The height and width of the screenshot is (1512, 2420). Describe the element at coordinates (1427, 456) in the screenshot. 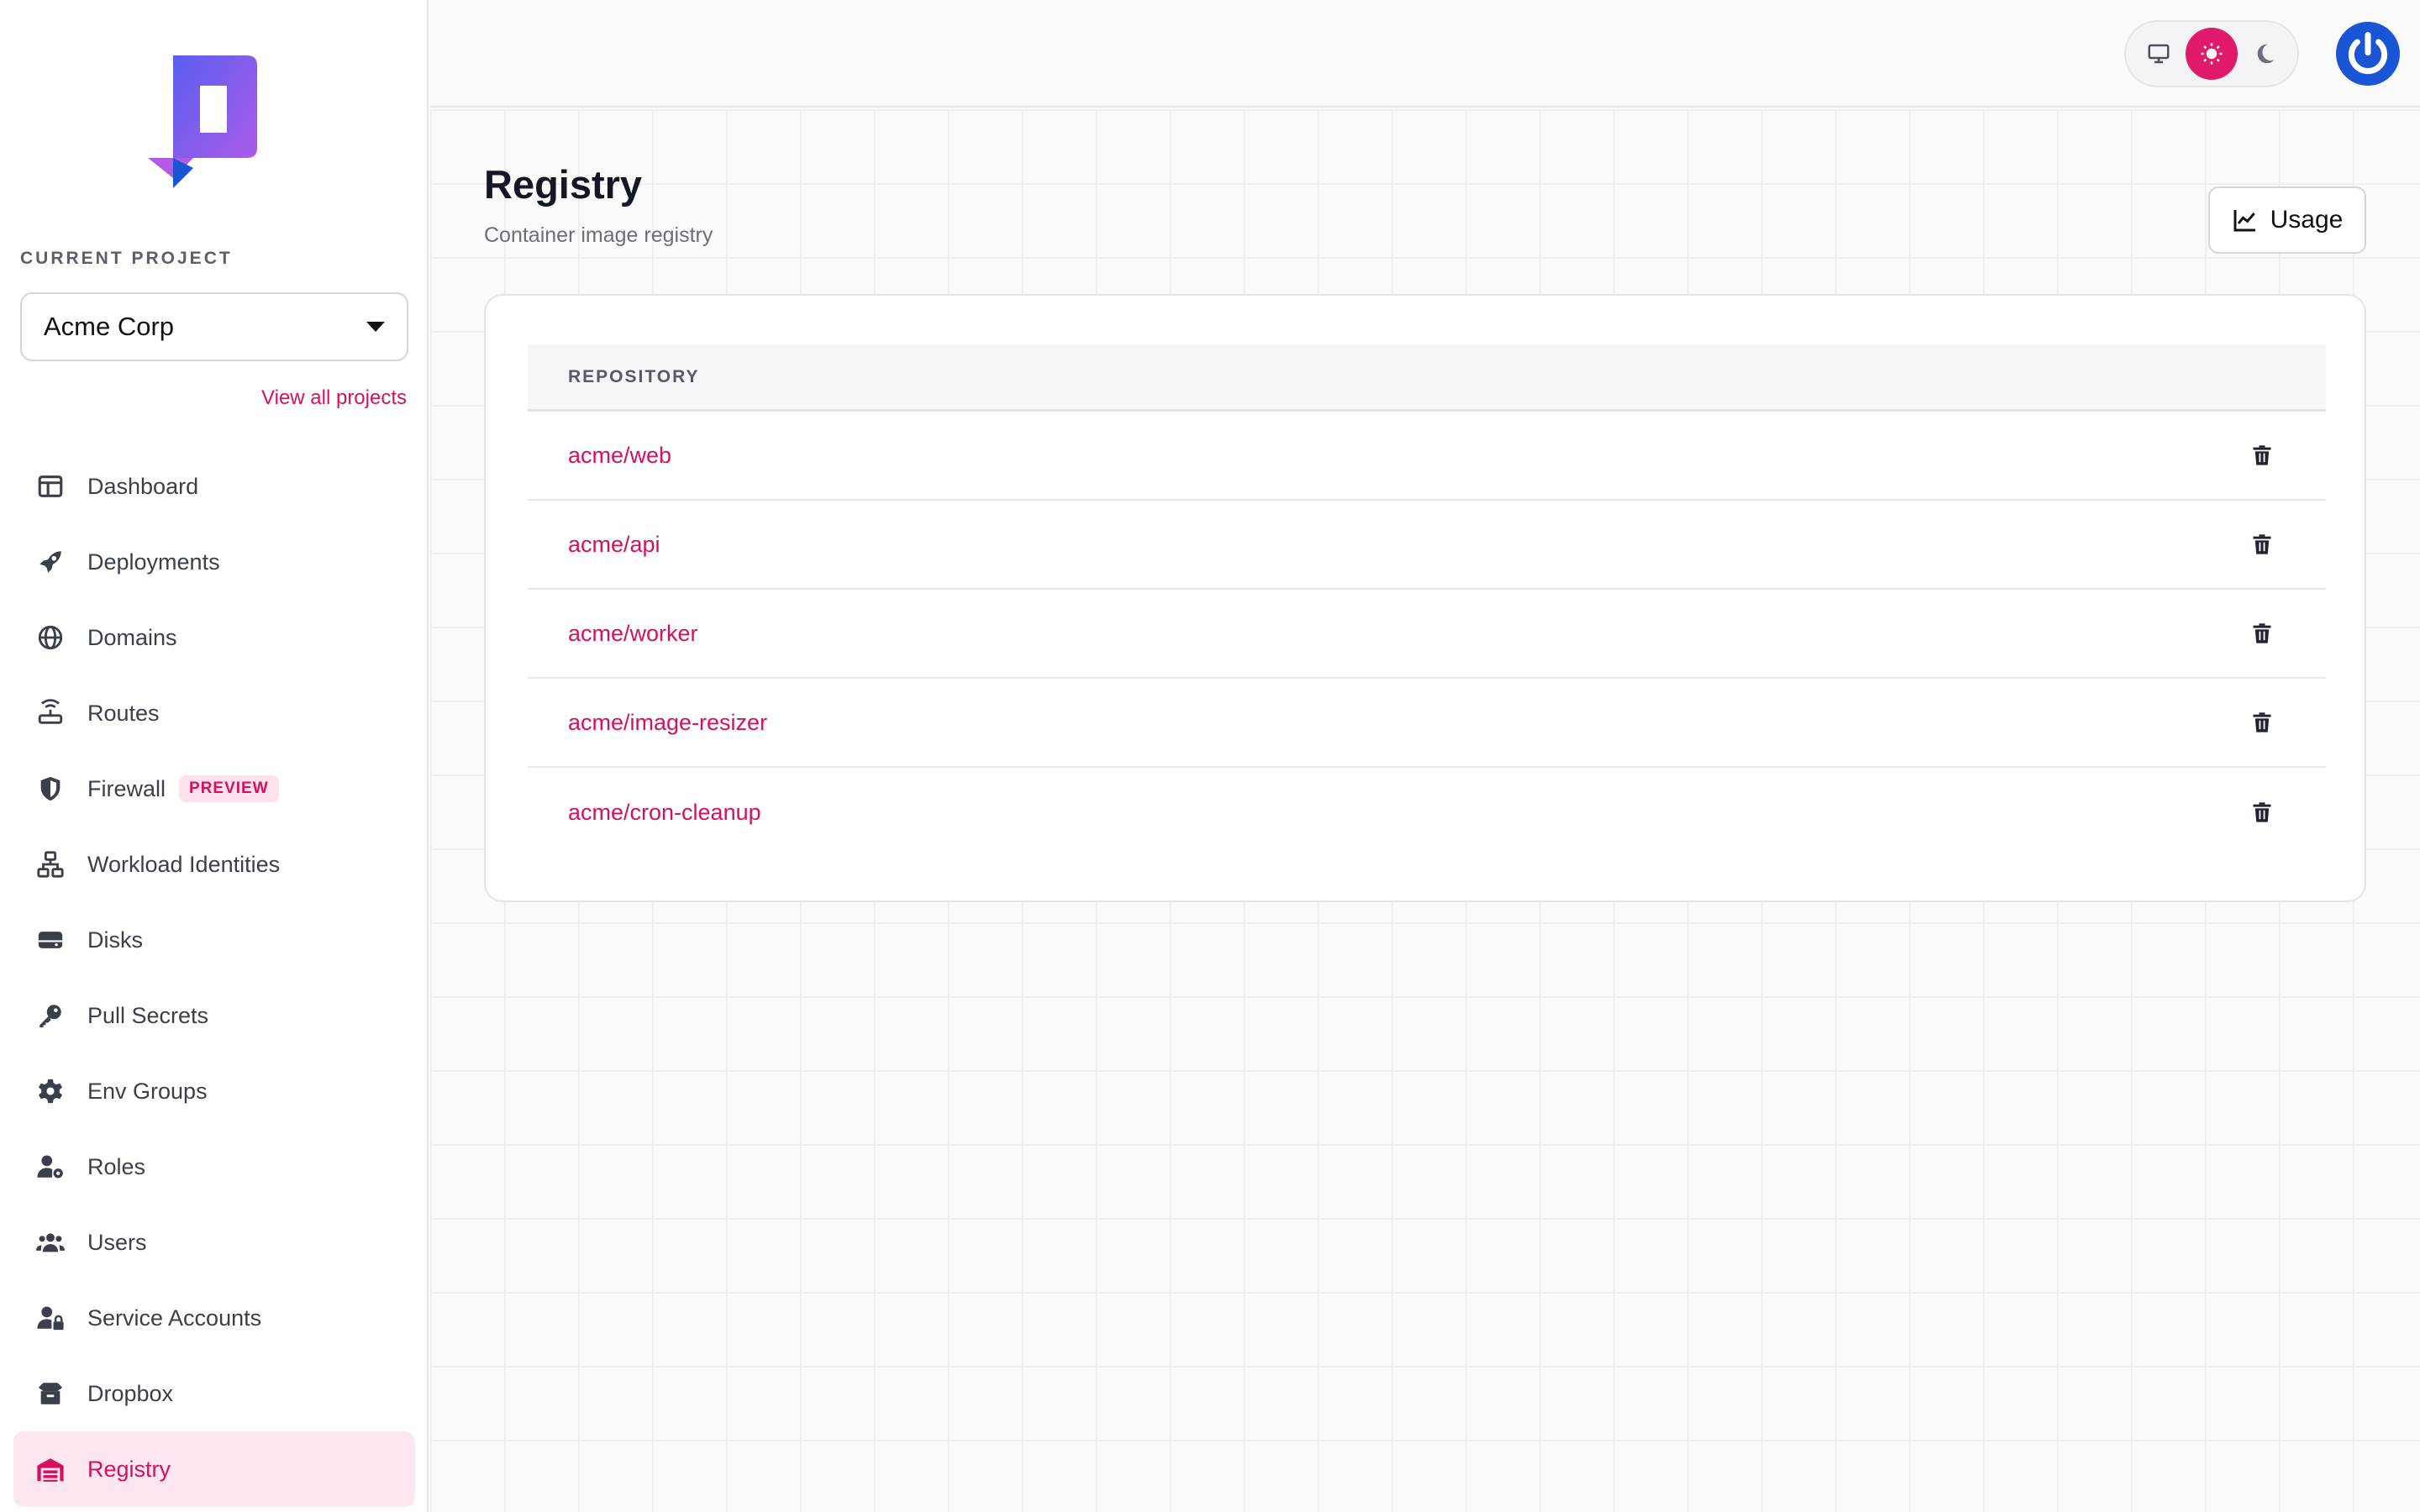

I see `table-row: acme/web` at that location.